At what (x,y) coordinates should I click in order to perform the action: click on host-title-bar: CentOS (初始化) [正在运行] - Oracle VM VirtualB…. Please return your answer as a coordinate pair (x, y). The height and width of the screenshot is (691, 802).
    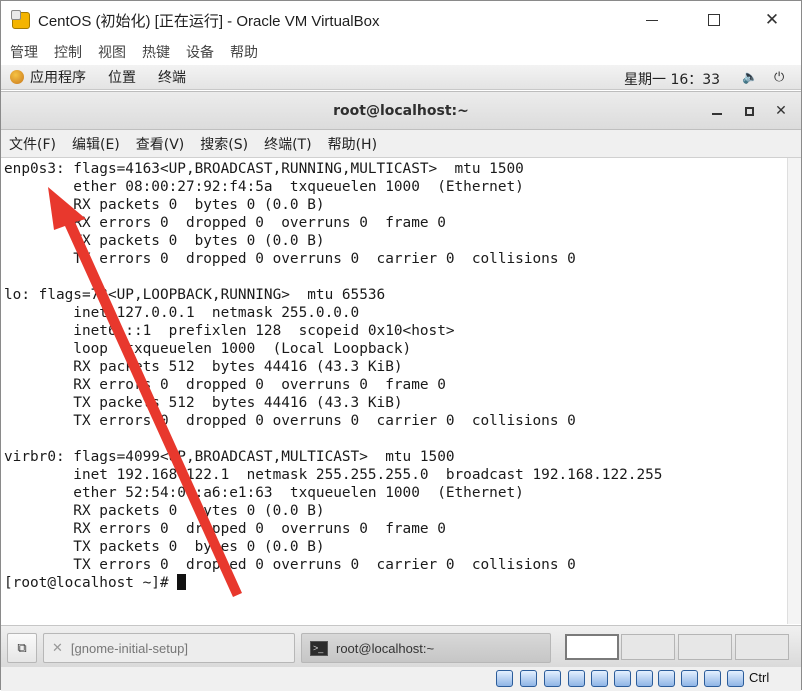
    Looking at the image, I should click on (401, 20).